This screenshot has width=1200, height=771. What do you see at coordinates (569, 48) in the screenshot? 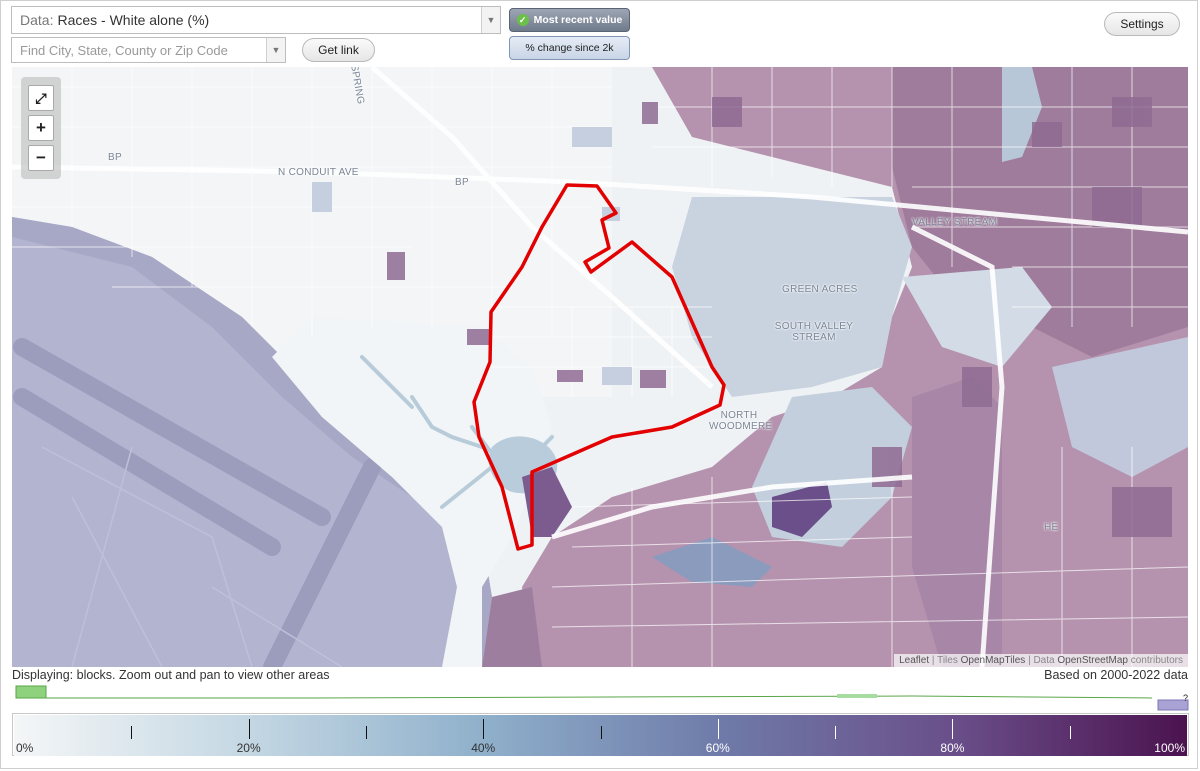
I see `percent-change-toggle: % change since 2k` at bounding box center [569, 48].